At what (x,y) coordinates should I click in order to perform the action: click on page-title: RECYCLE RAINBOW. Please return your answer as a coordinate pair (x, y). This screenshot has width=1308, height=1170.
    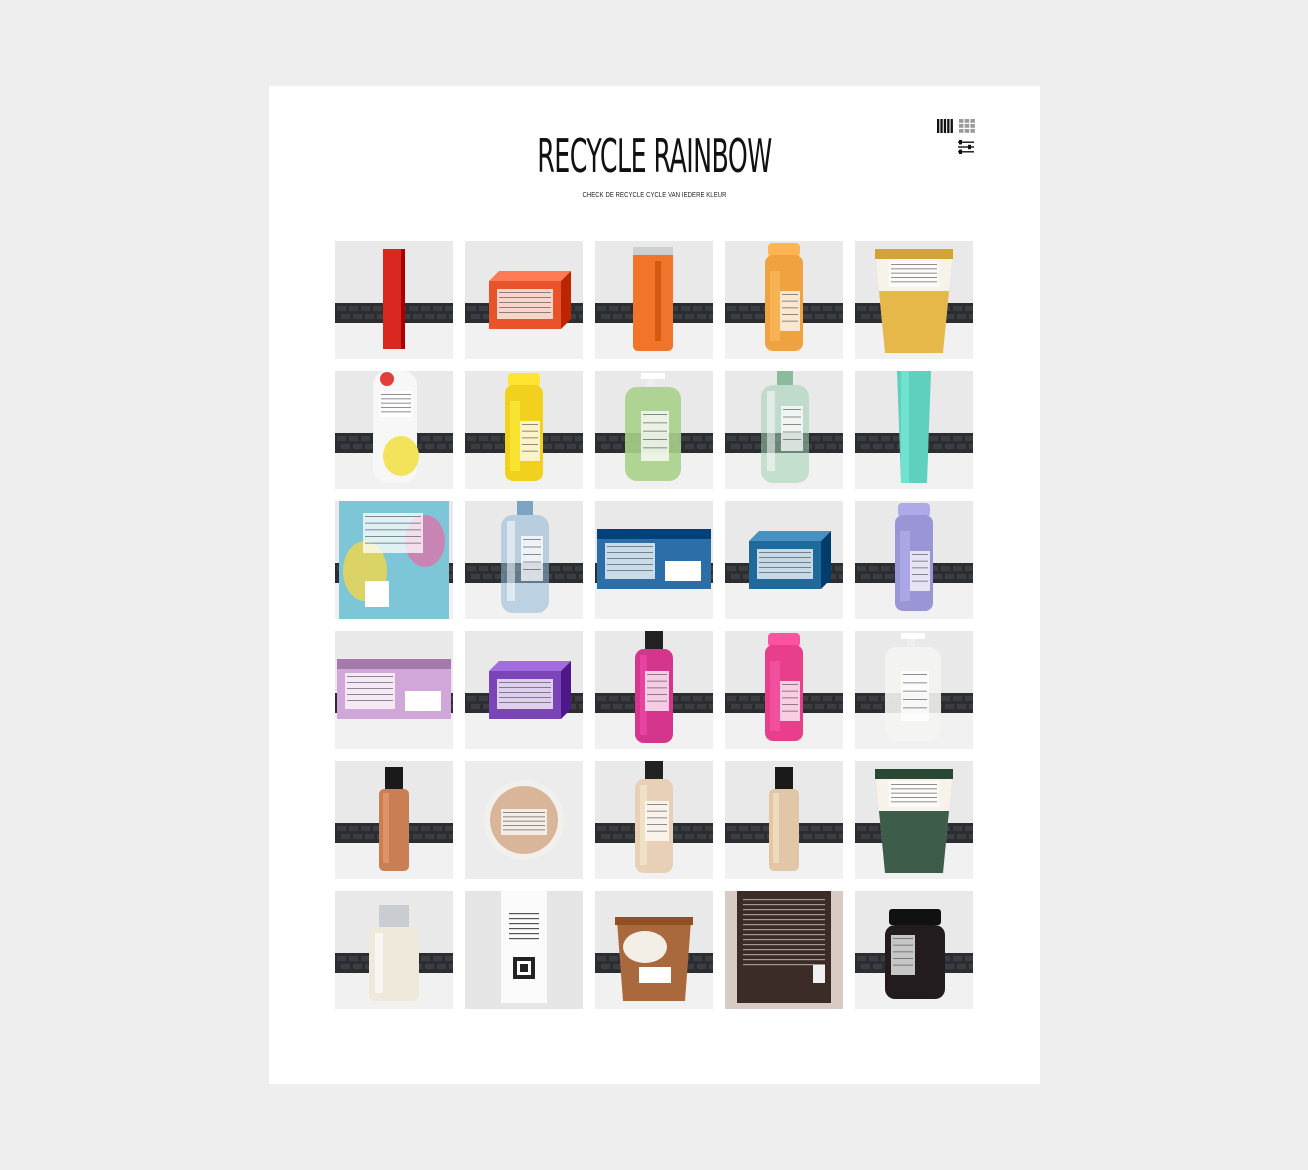
    Looking at the image, I should click on (654, 156).